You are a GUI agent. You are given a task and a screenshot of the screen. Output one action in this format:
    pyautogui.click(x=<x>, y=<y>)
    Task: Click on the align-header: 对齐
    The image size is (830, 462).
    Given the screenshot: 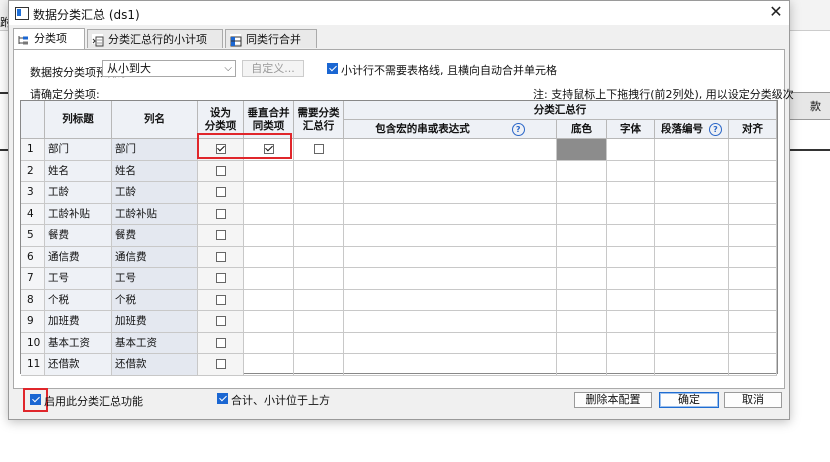 What is the action you would take?
    pyautogui.click(x=753, y=129)
    